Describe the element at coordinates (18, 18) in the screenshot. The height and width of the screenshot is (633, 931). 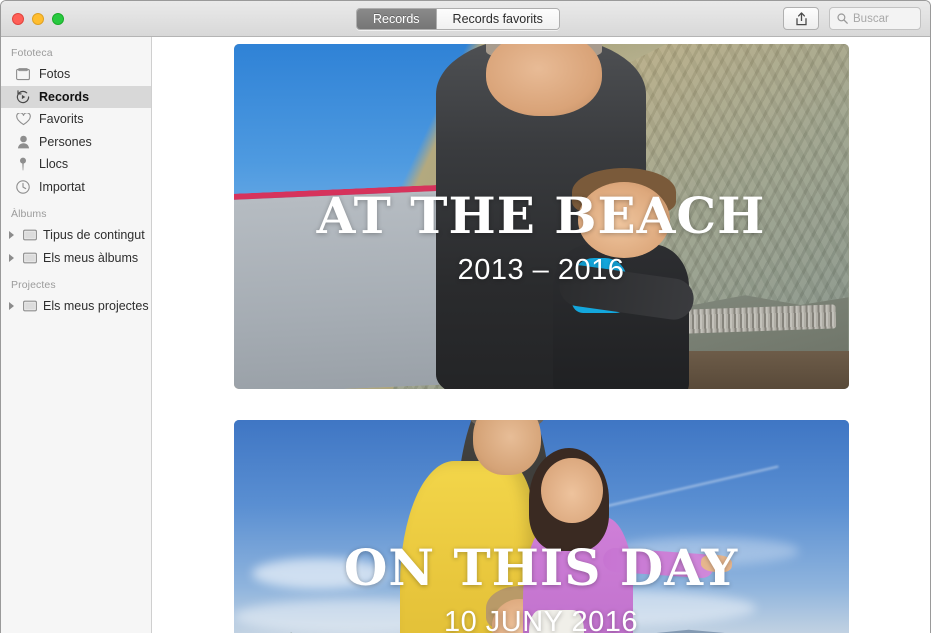
I see `close-window-icon` at that location.